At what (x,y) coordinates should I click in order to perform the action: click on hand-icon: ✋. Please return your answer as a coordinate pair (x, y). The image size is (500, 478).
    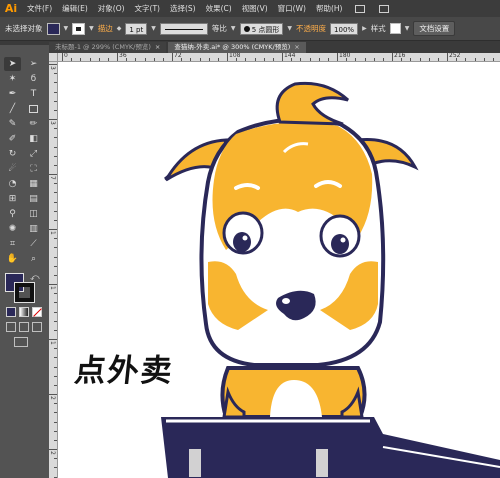
    Looking at the image, I should click on (12, 259).